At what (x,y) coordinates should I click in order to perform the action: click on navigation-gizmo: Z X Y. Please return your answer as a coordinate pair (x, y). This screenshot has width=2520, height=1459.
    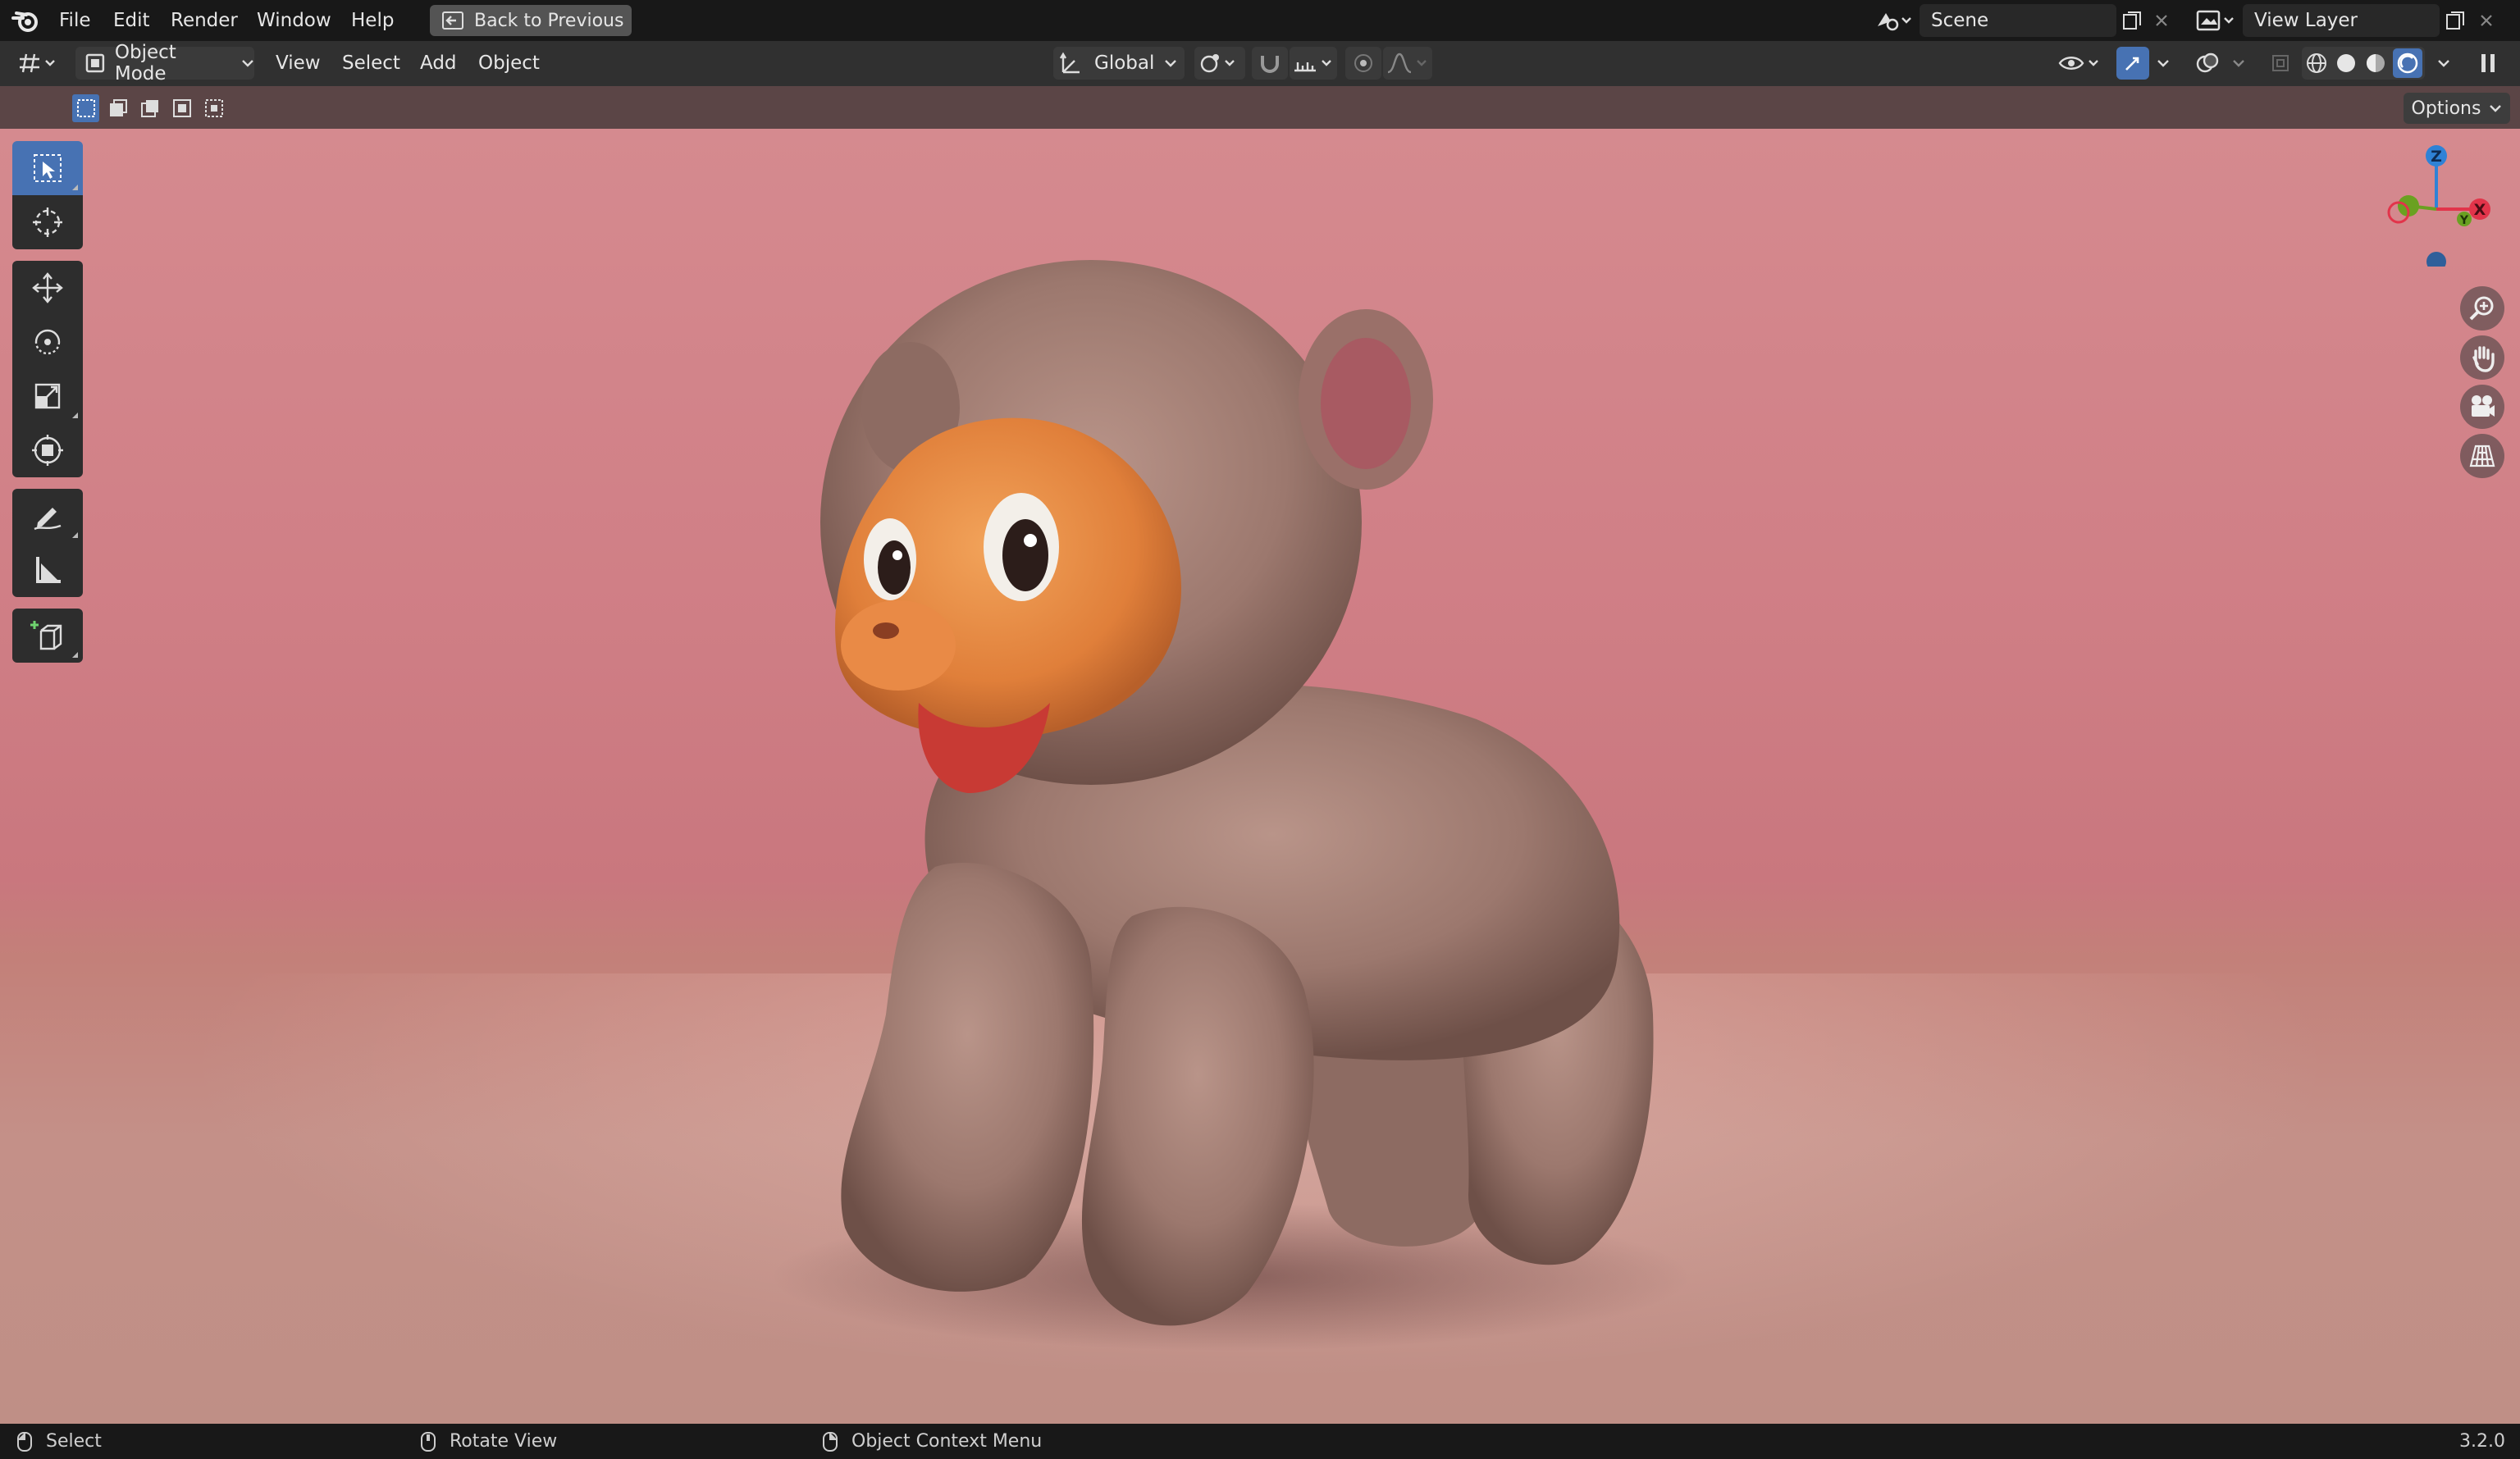
    Looking at the image, I should click on (2436, 205).